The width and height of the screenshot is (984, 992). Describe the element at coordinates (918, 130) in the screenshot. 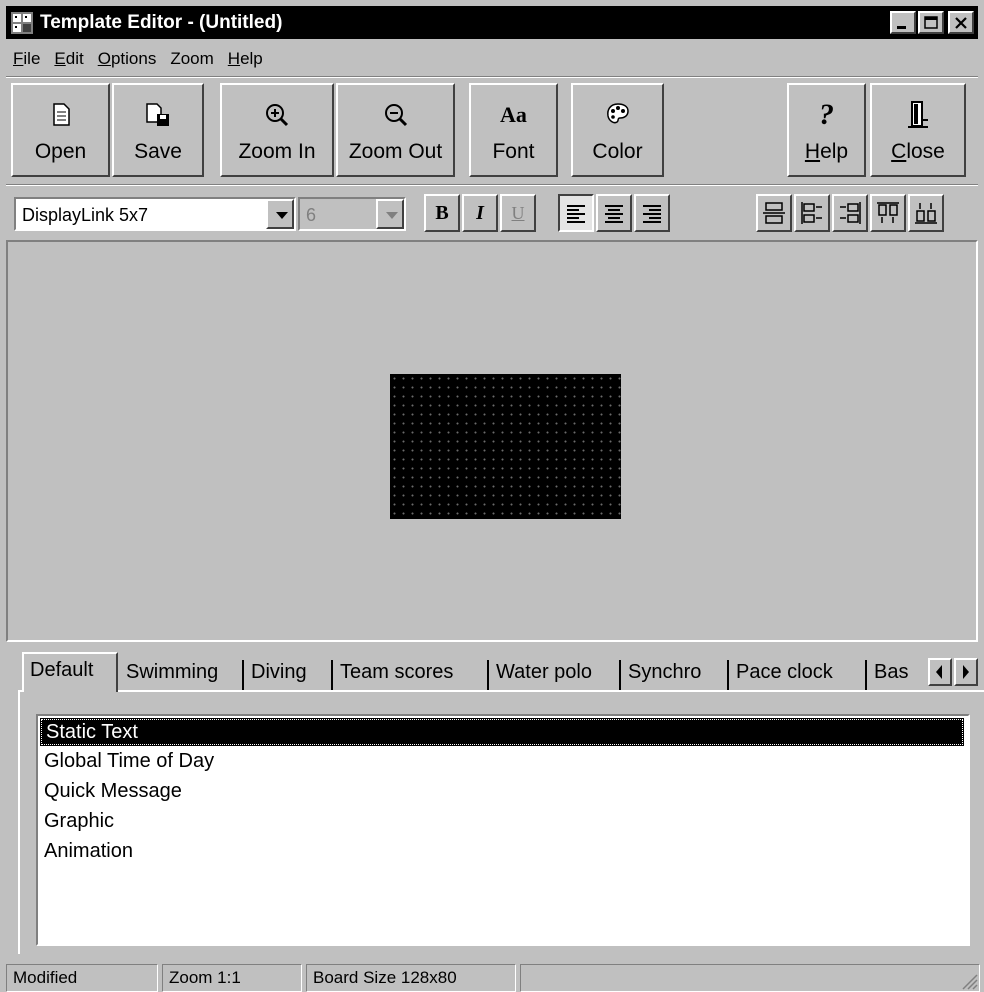

I see `close-button: Close` at that location.